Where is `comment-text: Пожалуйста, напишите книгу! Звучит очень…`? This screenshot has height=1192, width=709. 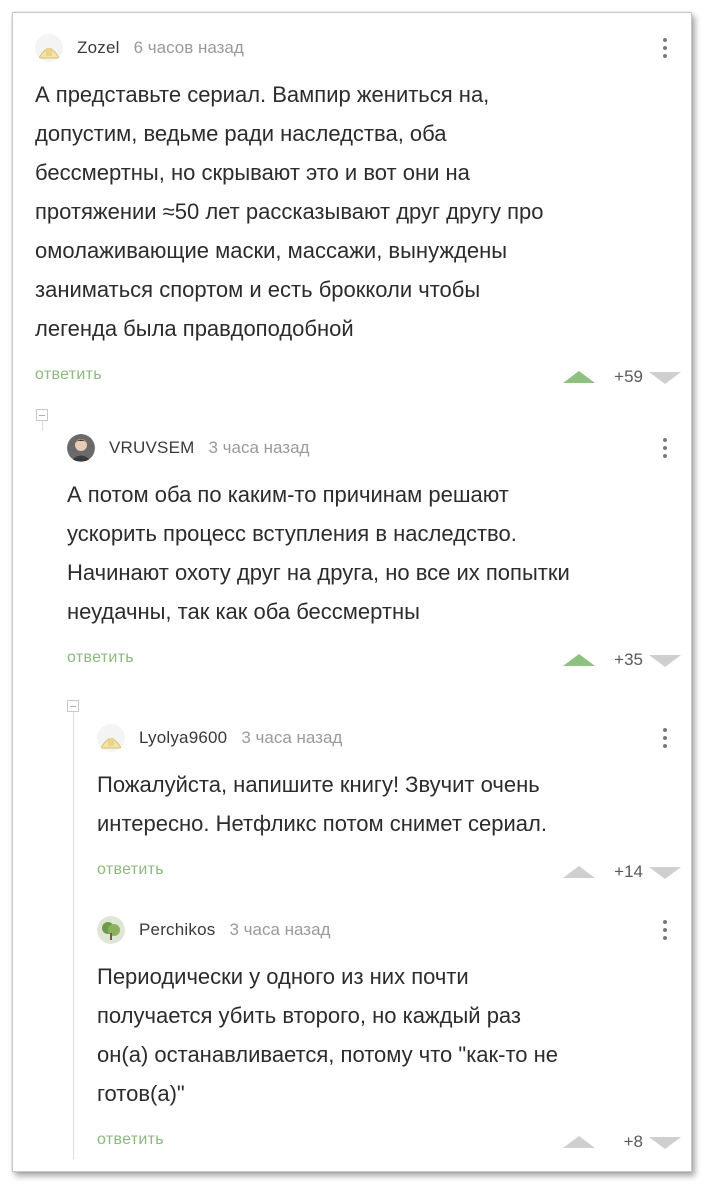
comment-text: Пожалуйста, напишите книгу! Звучит очень… is located at coordinates (386, 804).